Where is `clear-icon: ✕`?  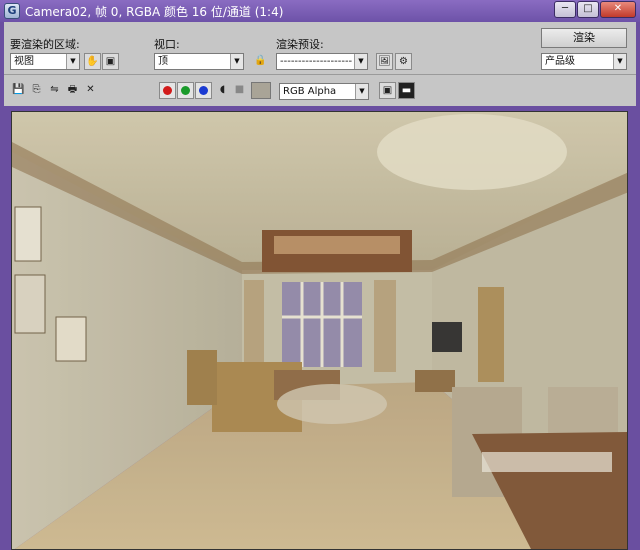
clear-icon: ✕ is located at coordinates (90, 90).